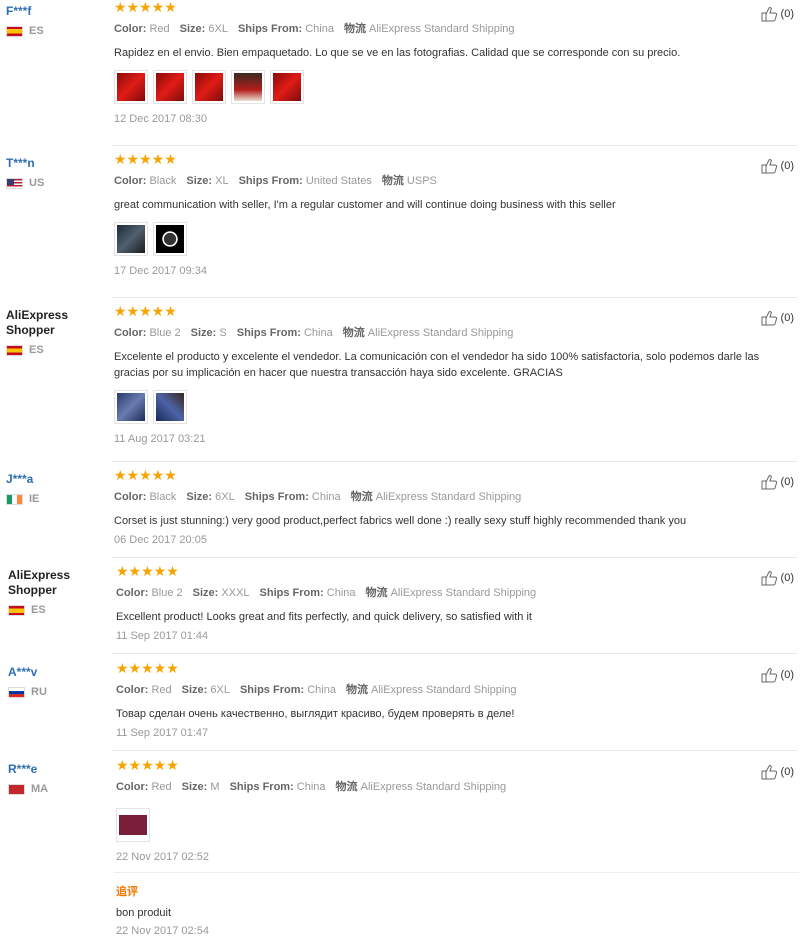 The image size is (800, 945). Describe the element at coordinates (160, 271) in the screenshot. I see `review-date: 17 Dec 2017 09:34` at that location.